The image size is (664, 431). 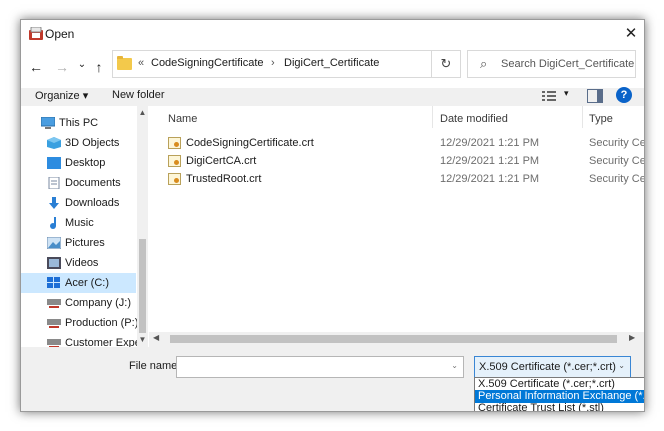 What do you see at coordinates (207, 63) in the screenshot?
I see `breadcrumb-codesigningcertificate: CodeSigningCertificate` at bounding box center [207, 63].